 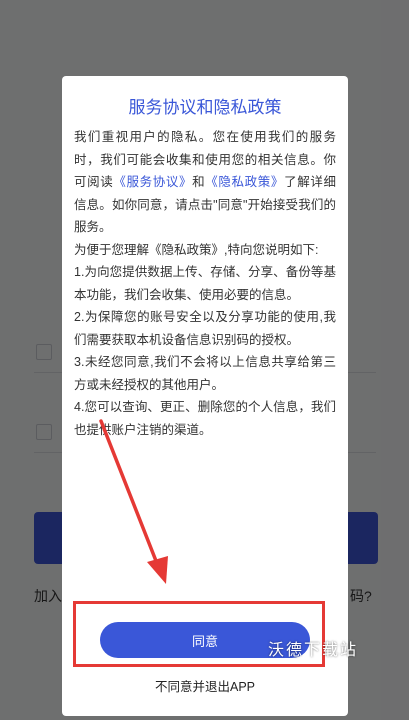 What do you see at coordinates (199, 182) in the screenshot?
I see `intro-and: 和` at bounding box center [199, 182].